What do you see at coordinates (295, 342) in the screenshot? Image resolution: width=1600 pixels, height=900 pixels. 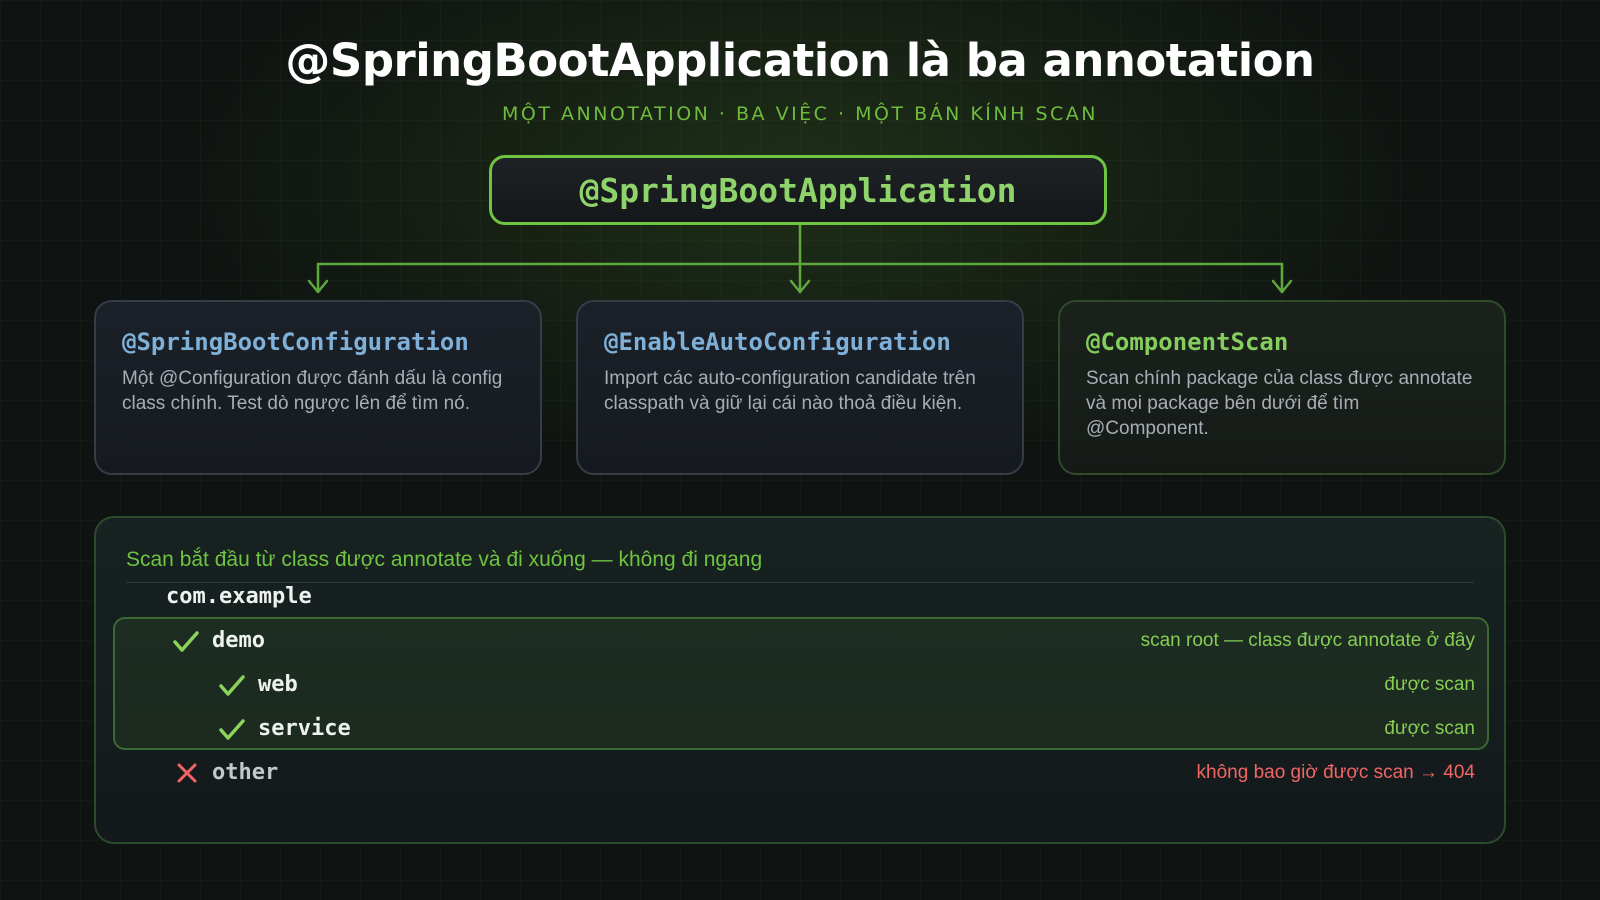 I see `card-title: @SpringBootConfiguration` at bounding box center [295, 342].